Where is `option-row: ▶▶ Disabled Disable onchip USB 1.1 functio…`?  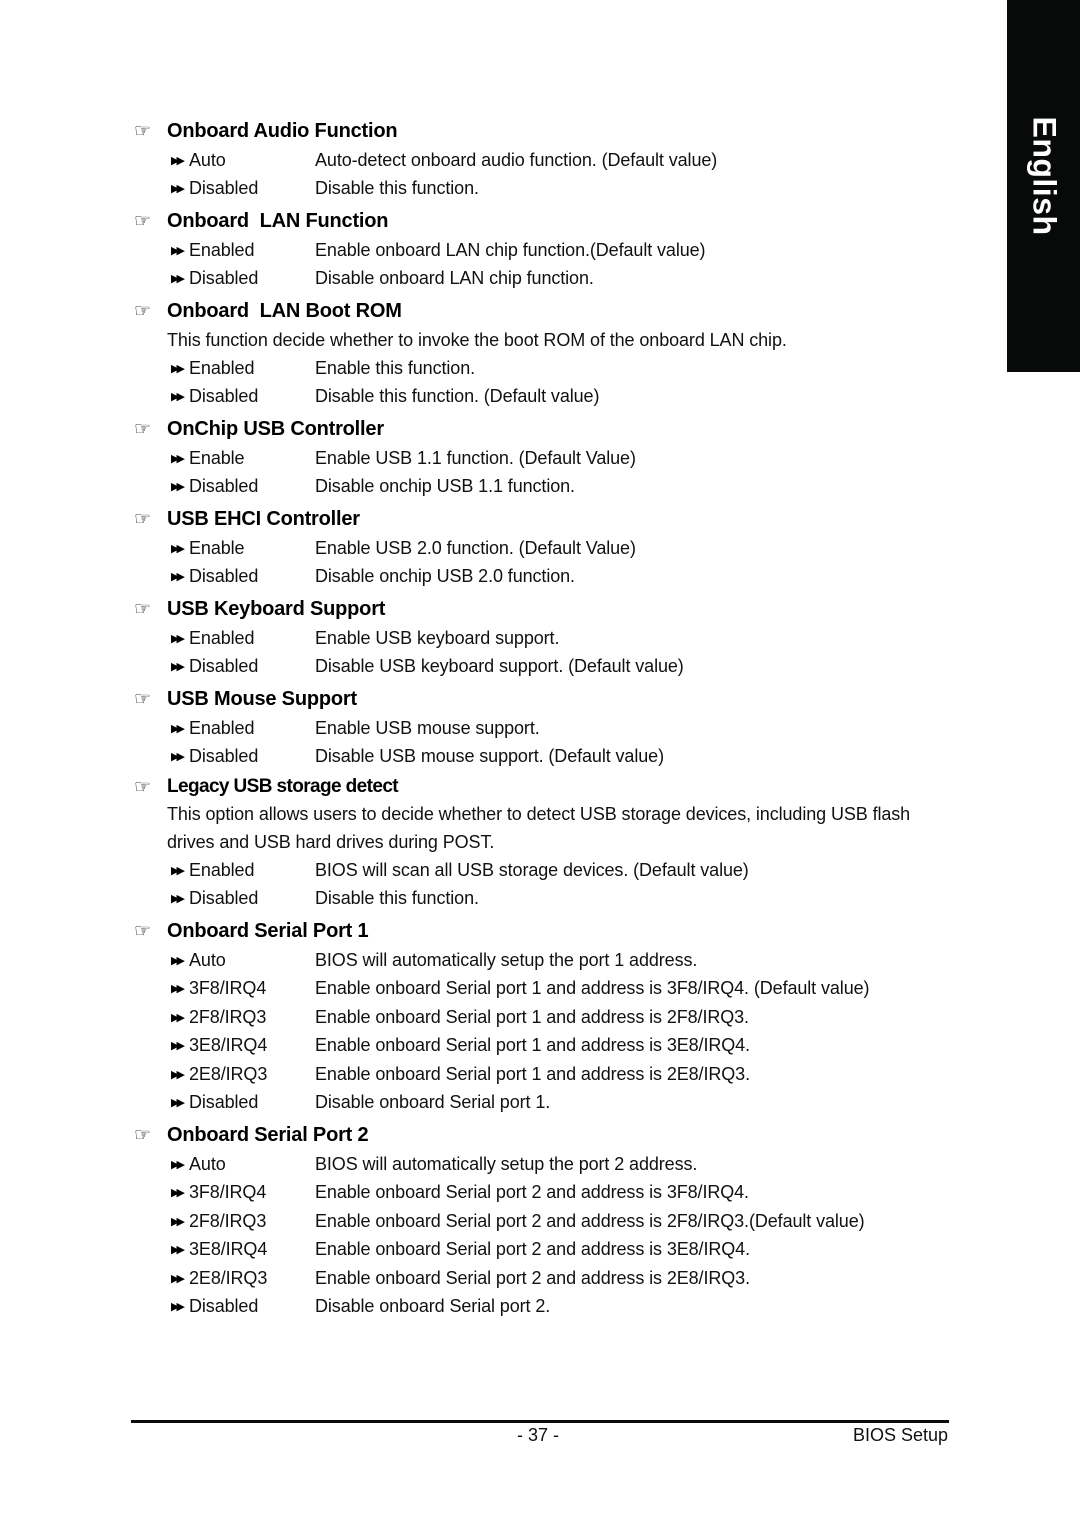 option-row: ▶▶ Disabled Disable onchip USB 1.1 functio… is located at coordinates (567, 487).